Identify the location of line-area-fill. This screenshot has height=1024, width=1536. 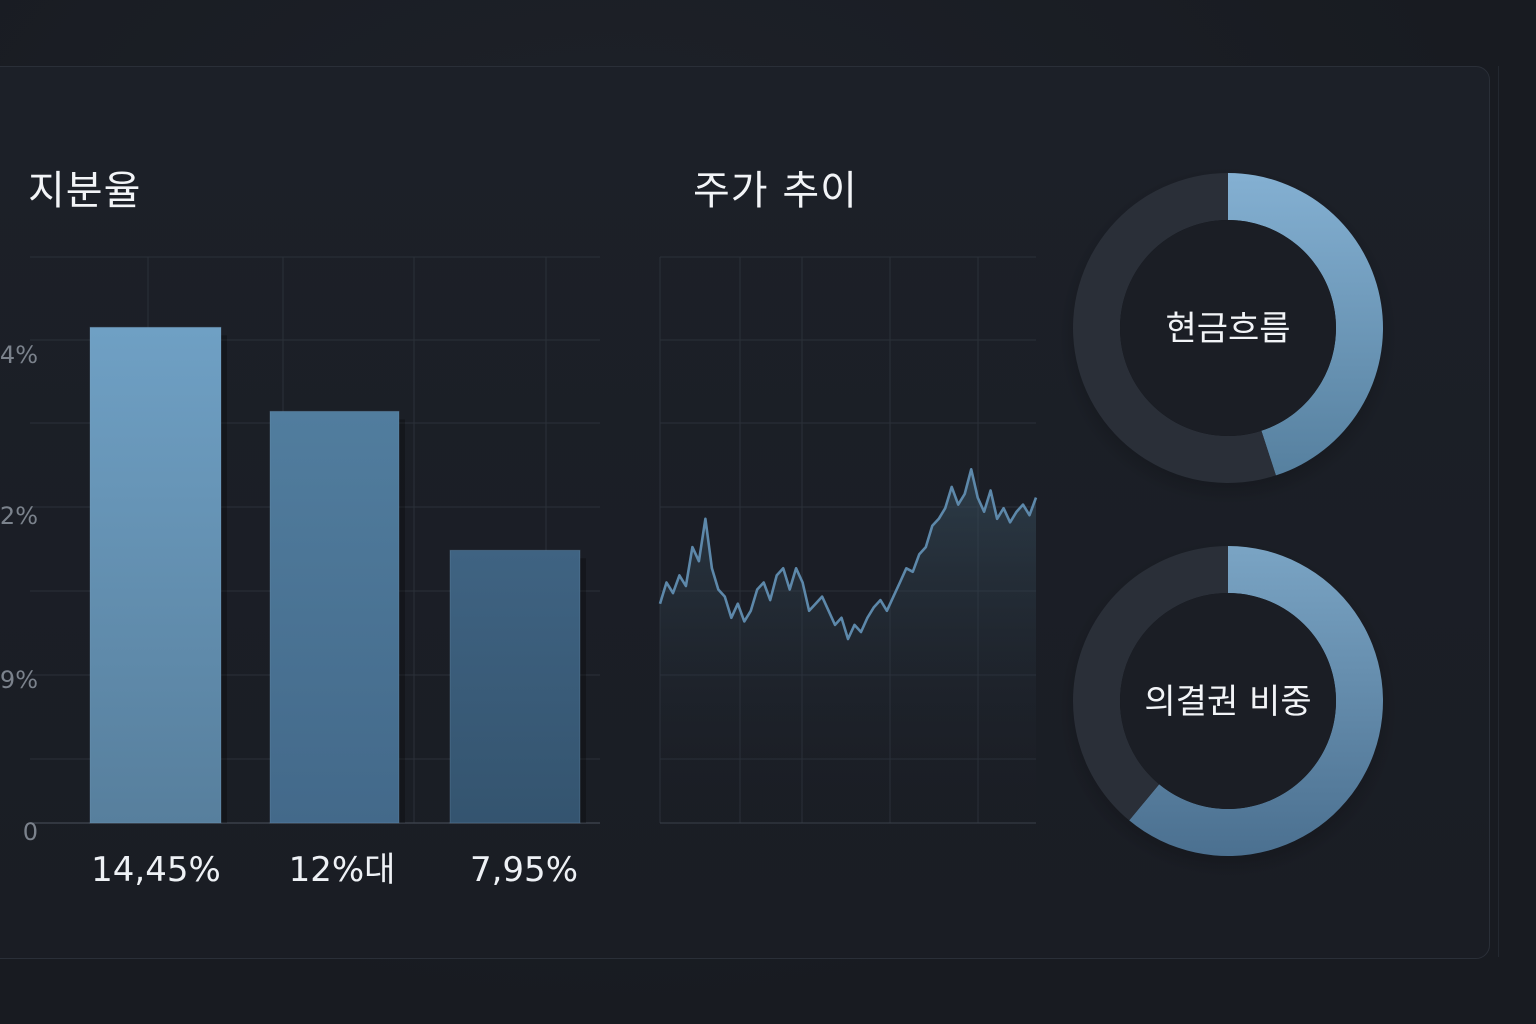
(848, 646).